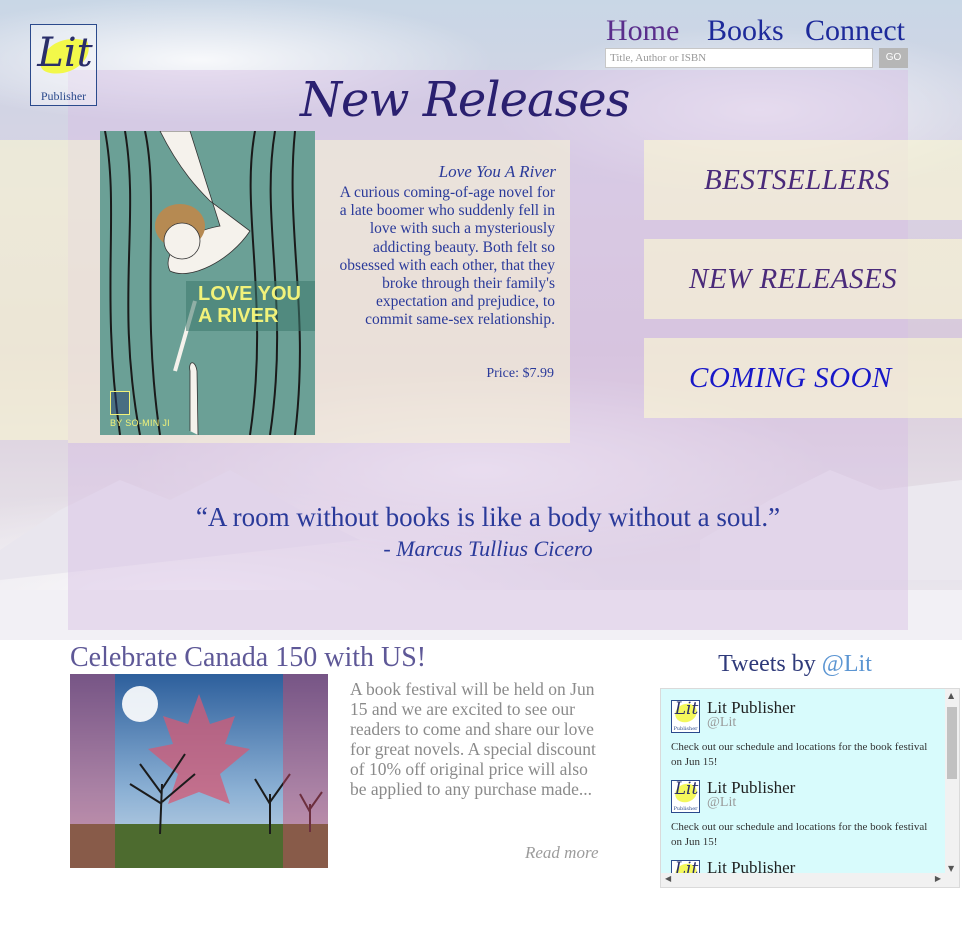 This screenshot has height=944, width=962. I want to click on coming-soon-button: COMING SOON, so click(803, 378).